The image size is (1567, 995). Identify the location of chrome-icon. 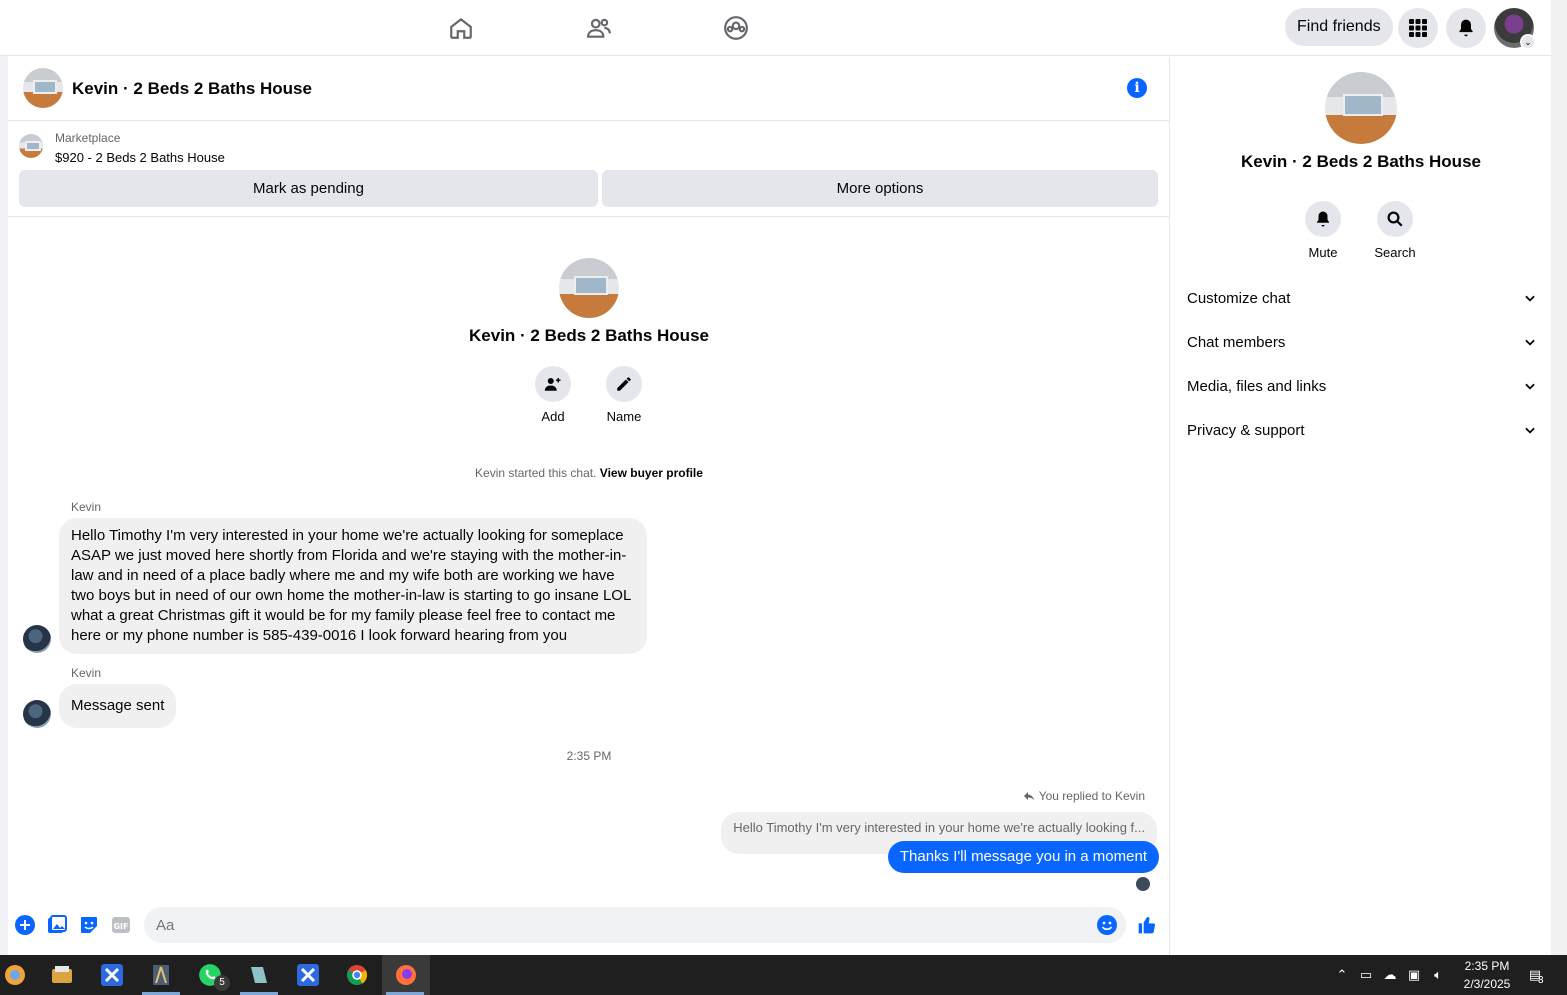
(357, 975).